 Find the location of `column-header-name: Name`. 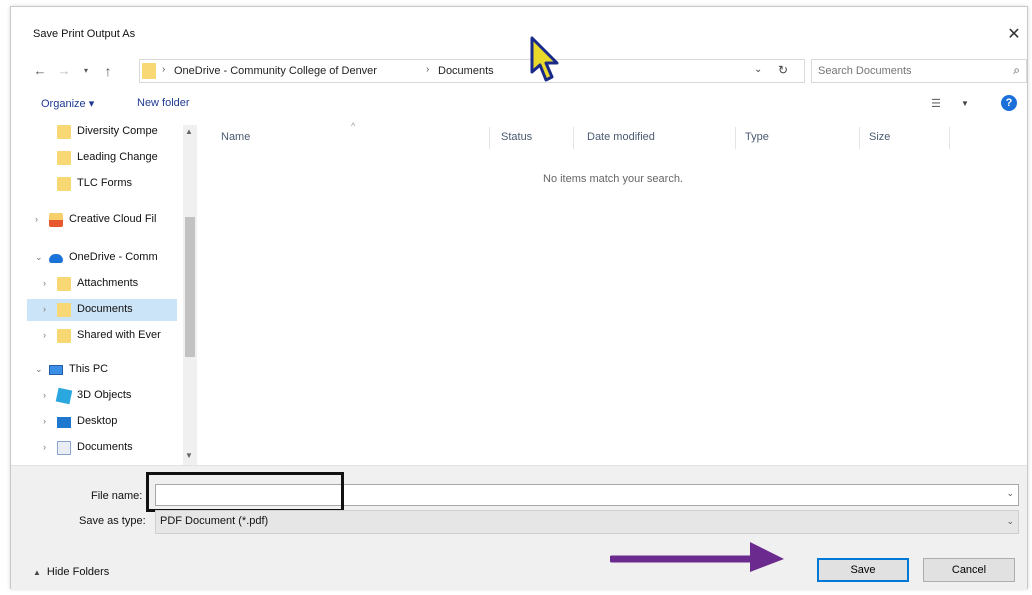

column-header-name: Name is located at coordinates (235, 137).